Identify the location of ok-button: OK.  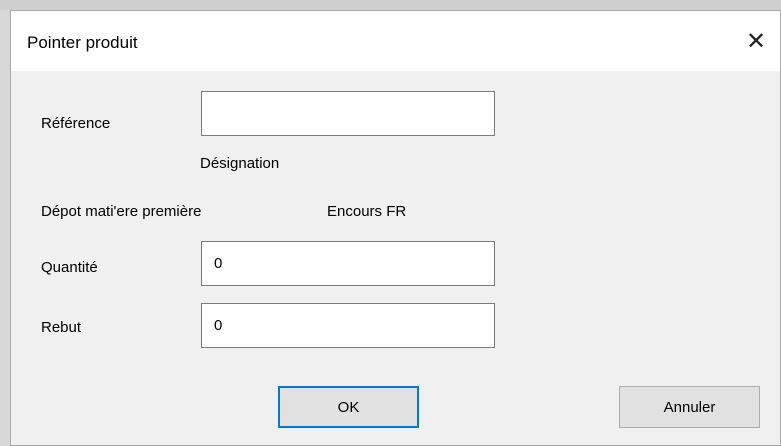
(348, 407).